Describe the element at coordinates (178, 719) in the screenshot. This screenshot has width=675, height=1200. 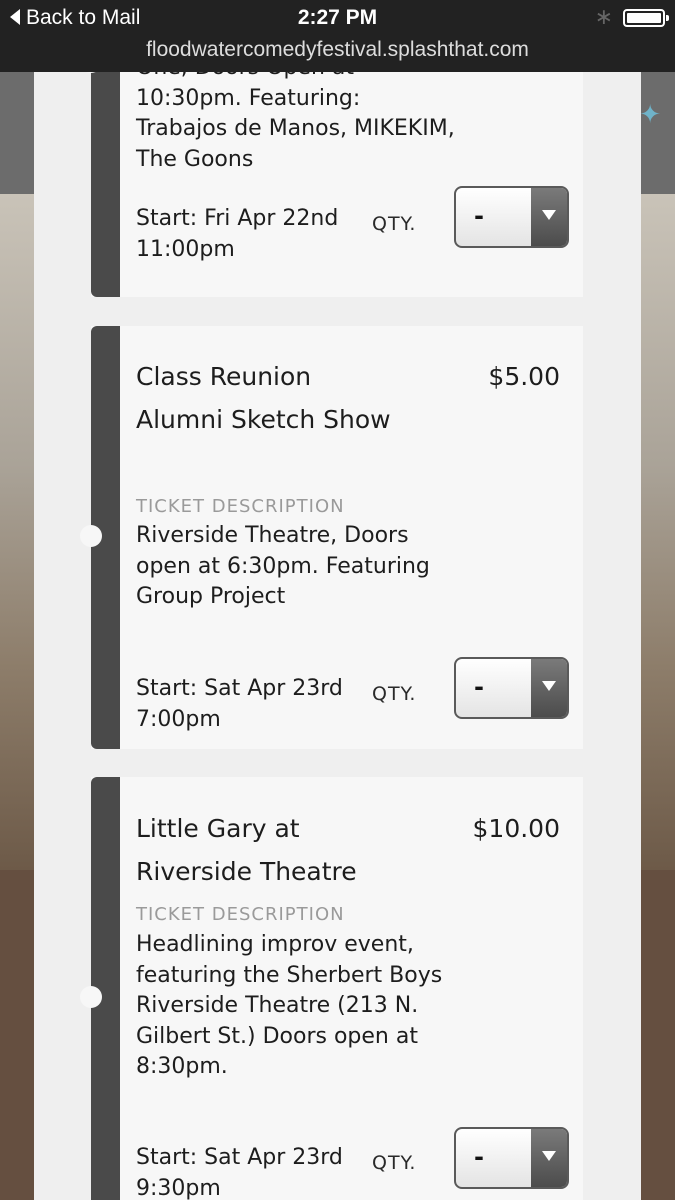
I see `ticket-start-time: 7:00pm` at that location.